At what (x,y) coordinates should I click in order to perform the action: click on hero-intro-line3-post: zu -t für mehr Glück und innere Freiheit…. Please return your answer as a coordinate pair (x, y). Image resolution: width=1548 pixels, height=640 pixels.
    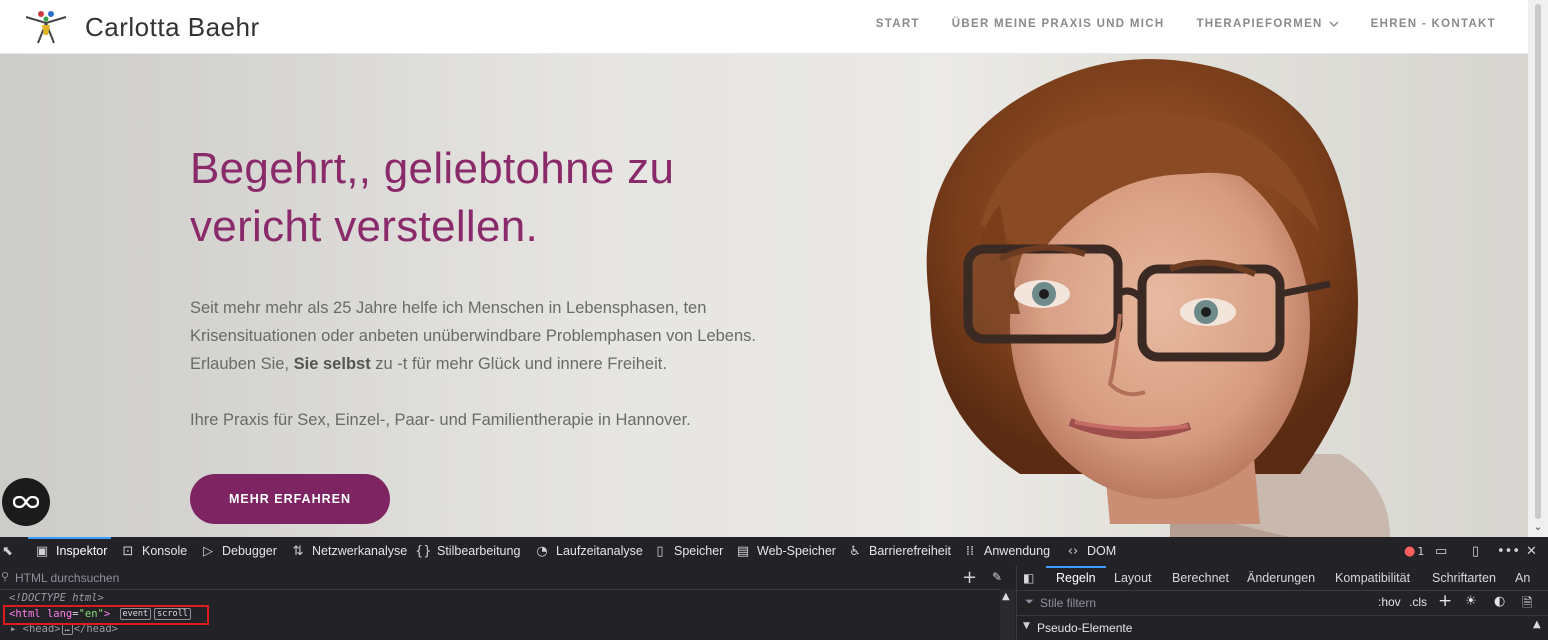
    Looking at the image, I should click on (518, 364).